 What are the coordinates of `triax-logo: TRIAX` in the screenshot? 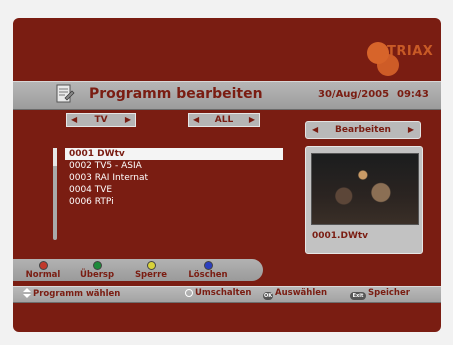 It's located at (401, 57).